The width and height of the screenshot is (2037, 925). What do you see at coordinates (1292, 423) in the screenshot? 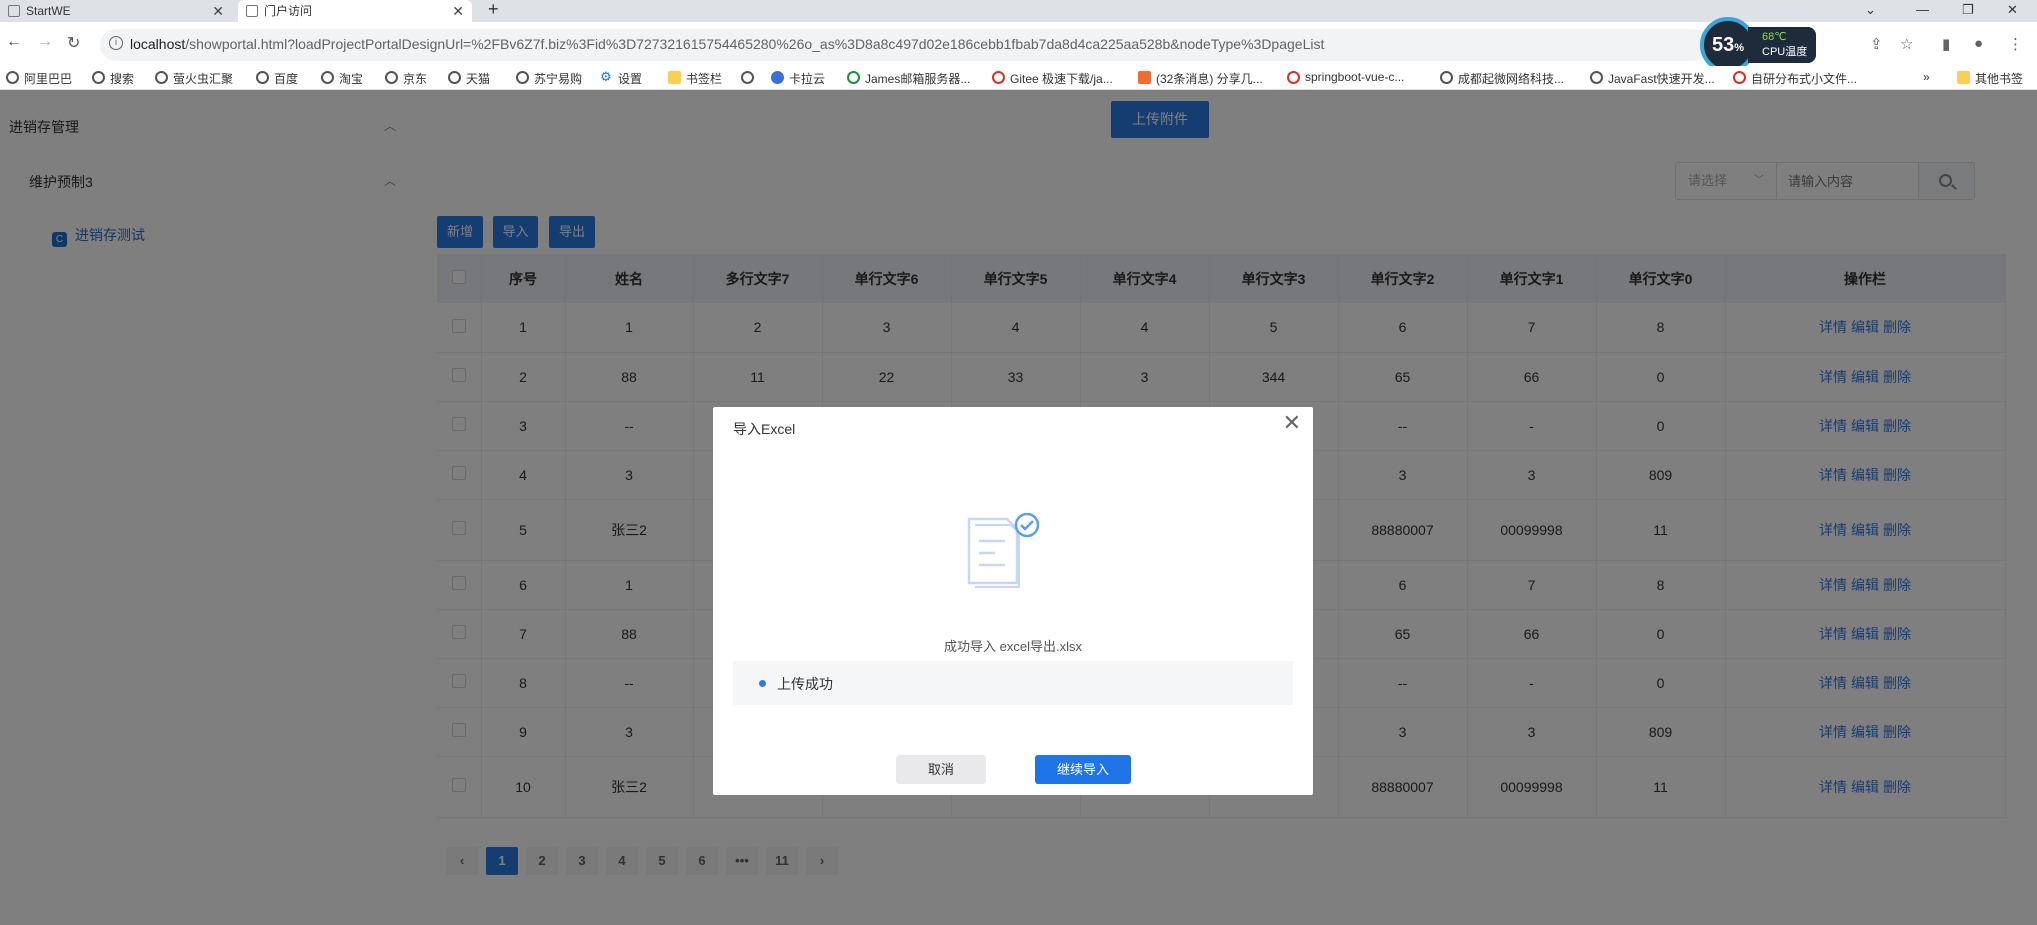
I see `close-icon: ✕` at bounding box center [1292, 423].